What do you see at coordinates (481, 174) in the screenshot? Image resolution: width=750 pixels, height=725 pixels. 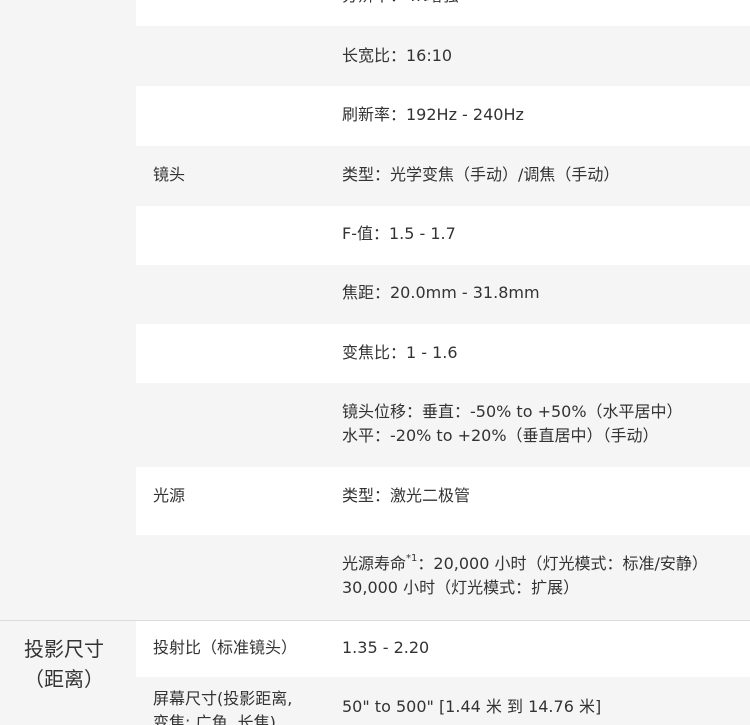 I see `lens-type-value: 类型：光学变焦（手动）/调焦（手动）` at bounding box center [481, 174].